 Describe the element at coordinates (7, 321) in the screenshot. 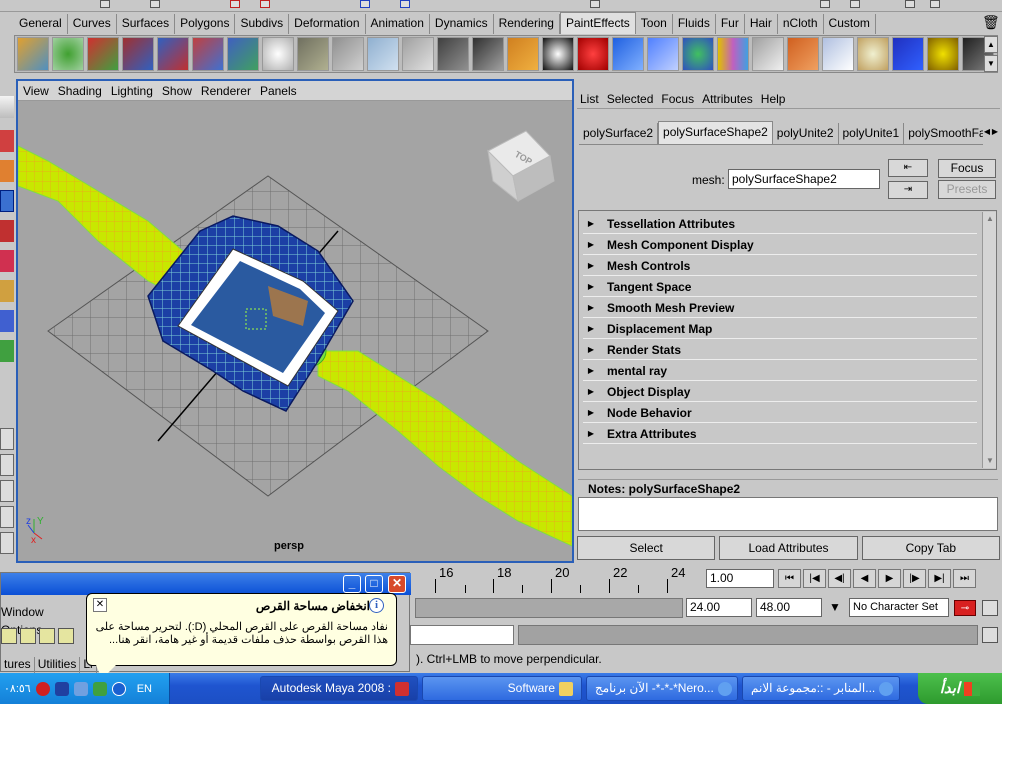

I see `soft-mod-tool-icon` at that location.